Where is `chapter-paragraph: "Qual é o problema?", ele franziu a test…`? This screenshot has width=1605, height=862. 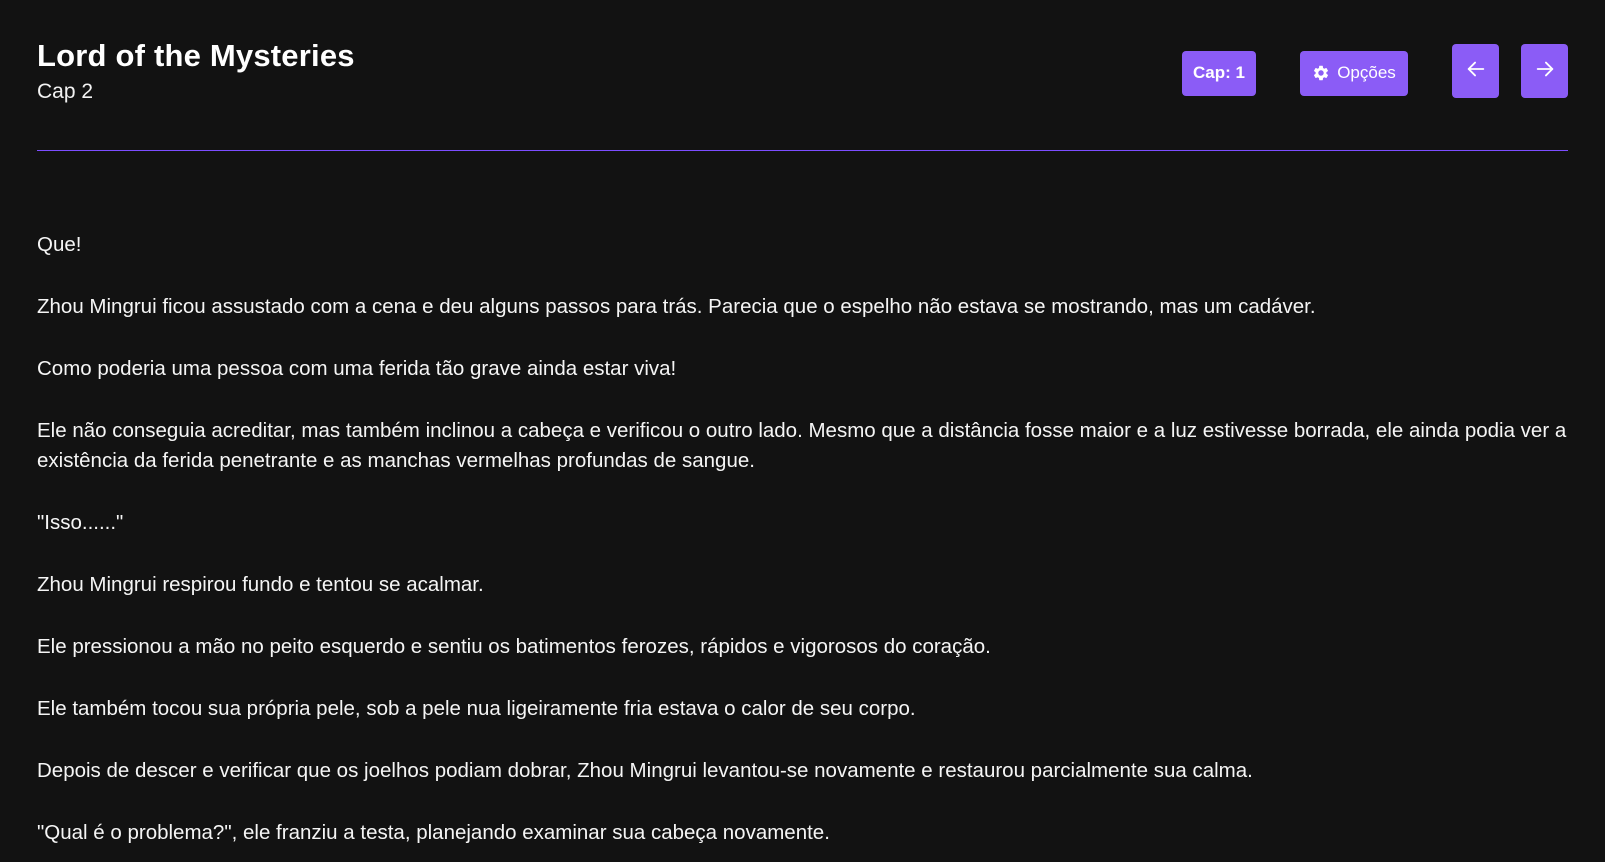 chapter-paragraph: "Qual é o problema?", ele franziu a test… is located at coordinates (433, 832).